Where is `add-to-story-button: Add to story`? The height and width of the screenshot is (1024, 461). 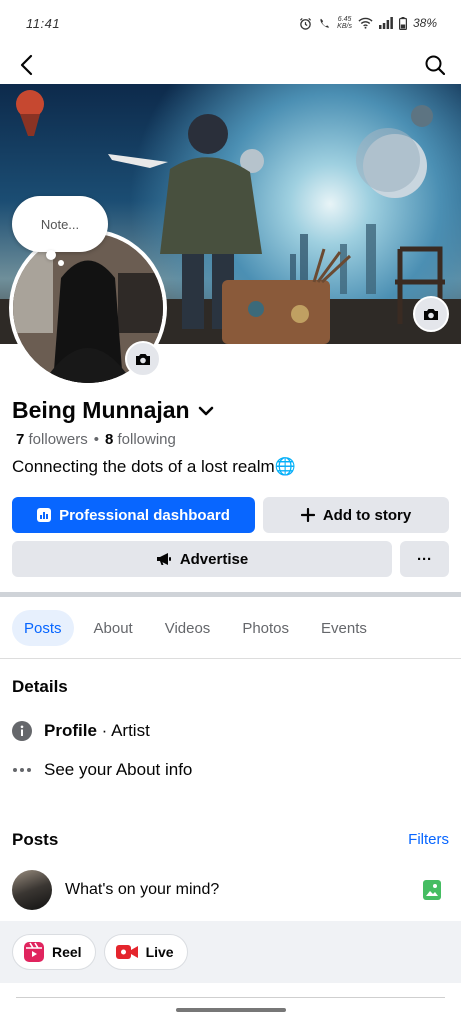 add-to-story-button: Add to story is located at coordinates (356, 515).